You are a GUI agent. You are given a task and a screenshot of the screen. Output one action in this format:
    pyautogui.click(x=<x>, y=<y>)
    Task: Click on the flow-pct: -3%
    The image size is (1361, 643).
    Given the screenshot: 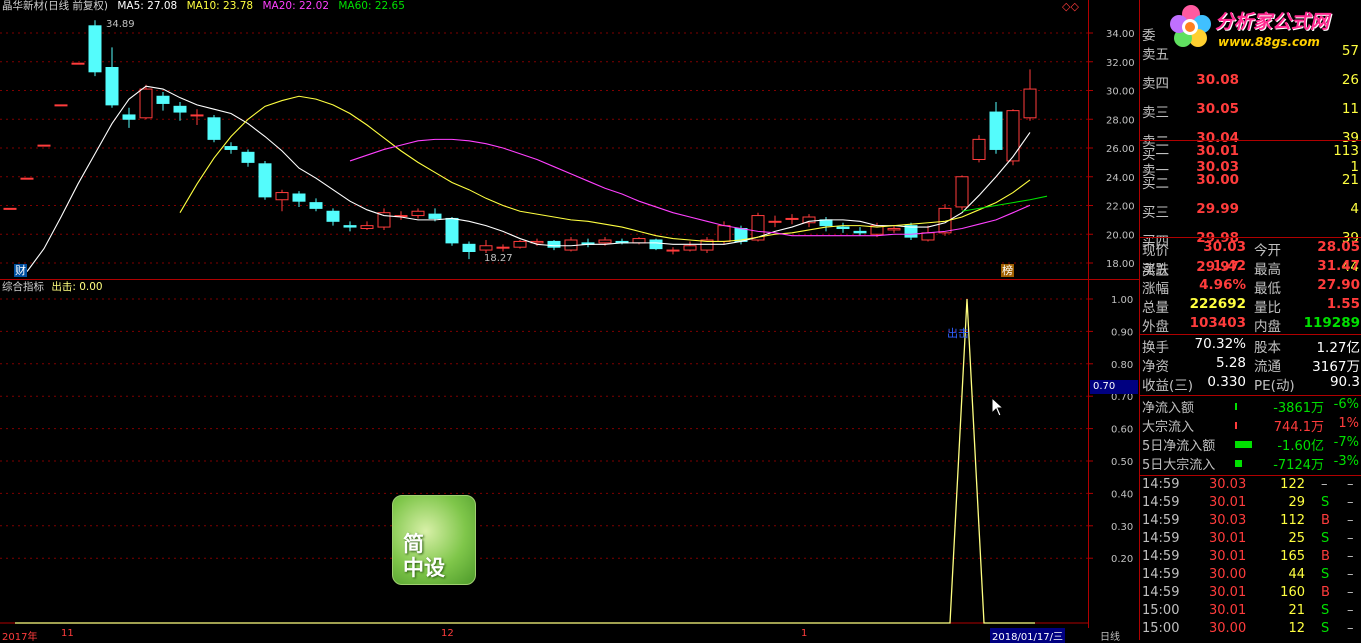 What is the action you would take?
    pyautogui.click(x=1346, y=461)
    